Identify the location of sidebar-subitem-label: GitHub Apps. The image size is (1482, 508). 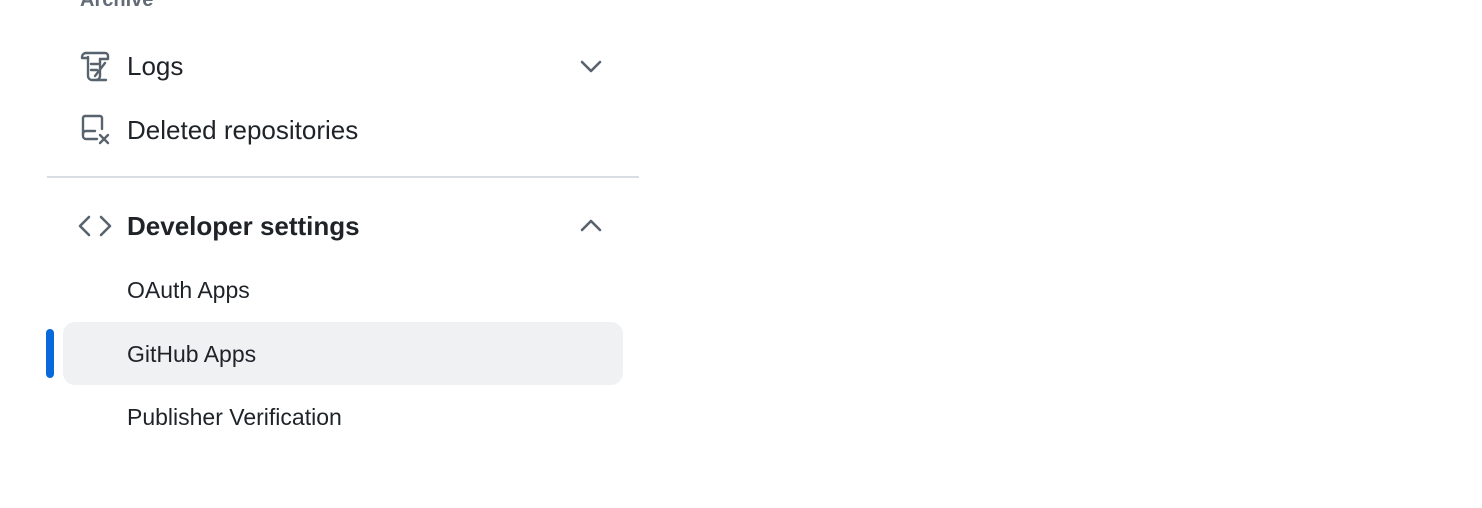
(192, 353).